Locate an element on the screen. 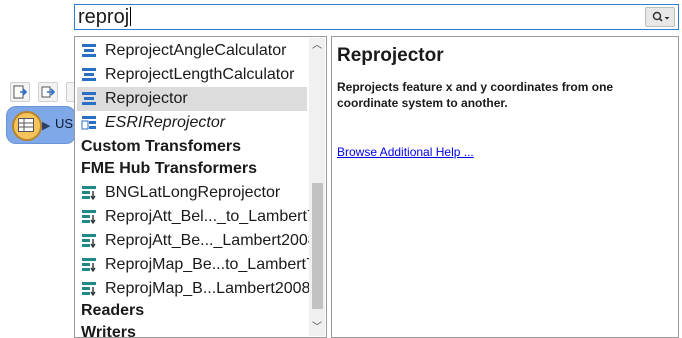  canvas-toolbar is located at coordinates (43, 93).